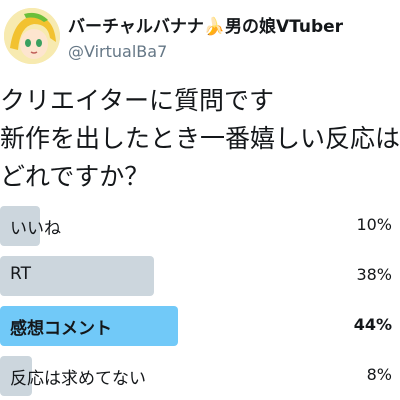  I want to click on user-handle: @VirtualBa7, so click(117, 51).